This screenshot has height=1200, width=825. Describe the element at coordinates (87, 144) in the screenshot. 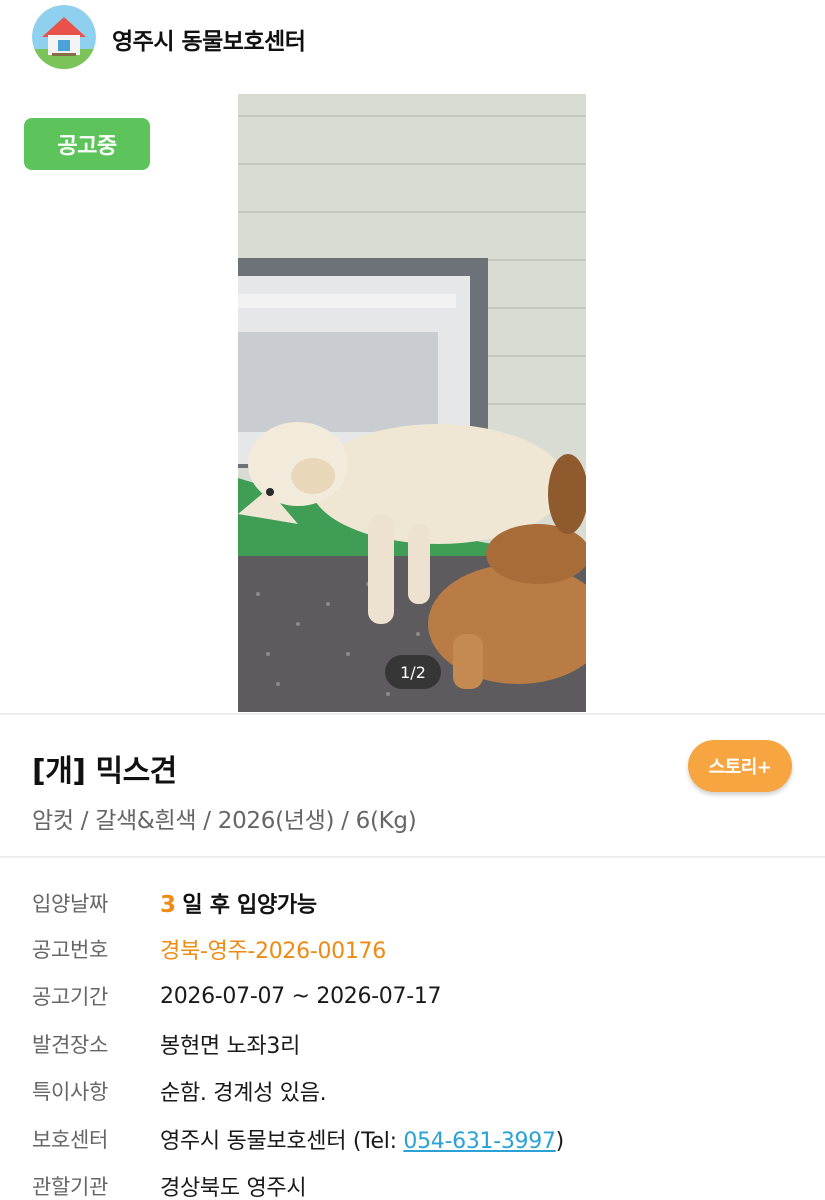

I see `status-badge: 공고중` at that location.